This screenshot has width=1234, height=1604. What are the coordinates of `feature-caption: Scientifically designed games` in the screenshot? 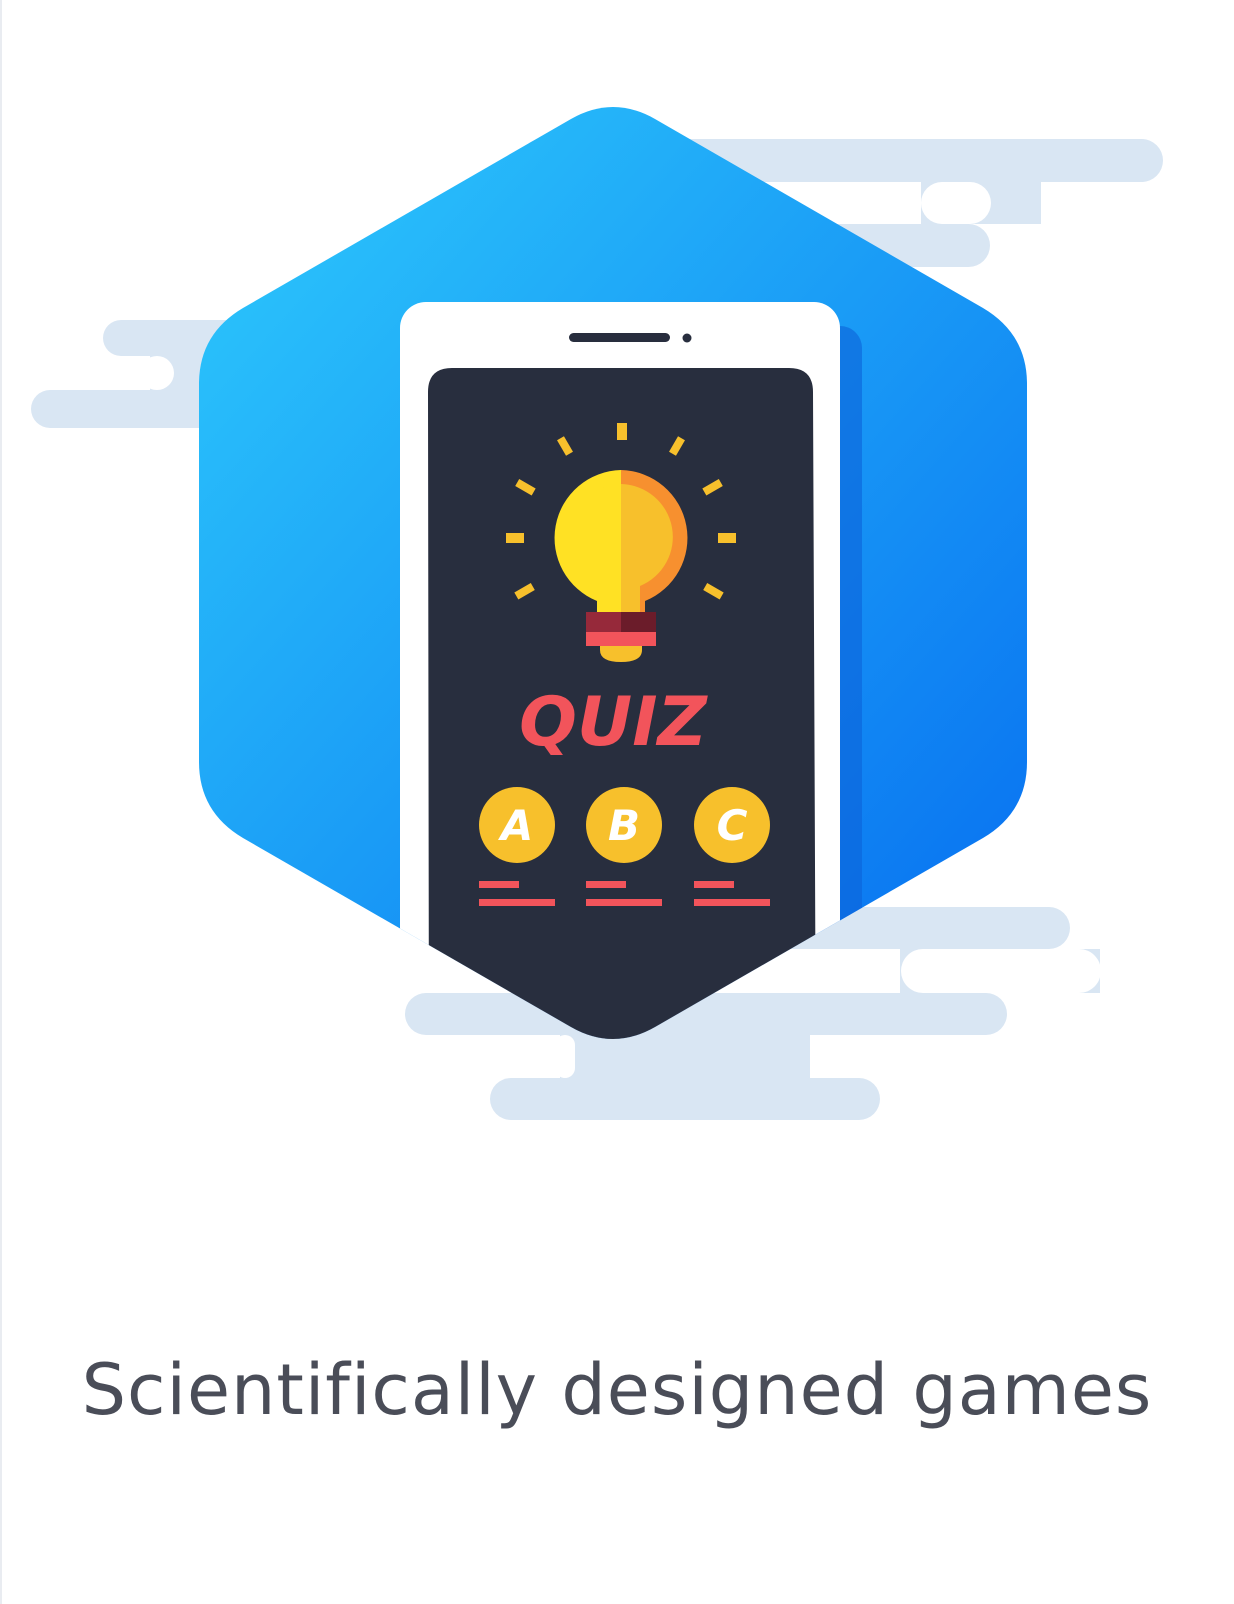 It's located at (617, 1390).